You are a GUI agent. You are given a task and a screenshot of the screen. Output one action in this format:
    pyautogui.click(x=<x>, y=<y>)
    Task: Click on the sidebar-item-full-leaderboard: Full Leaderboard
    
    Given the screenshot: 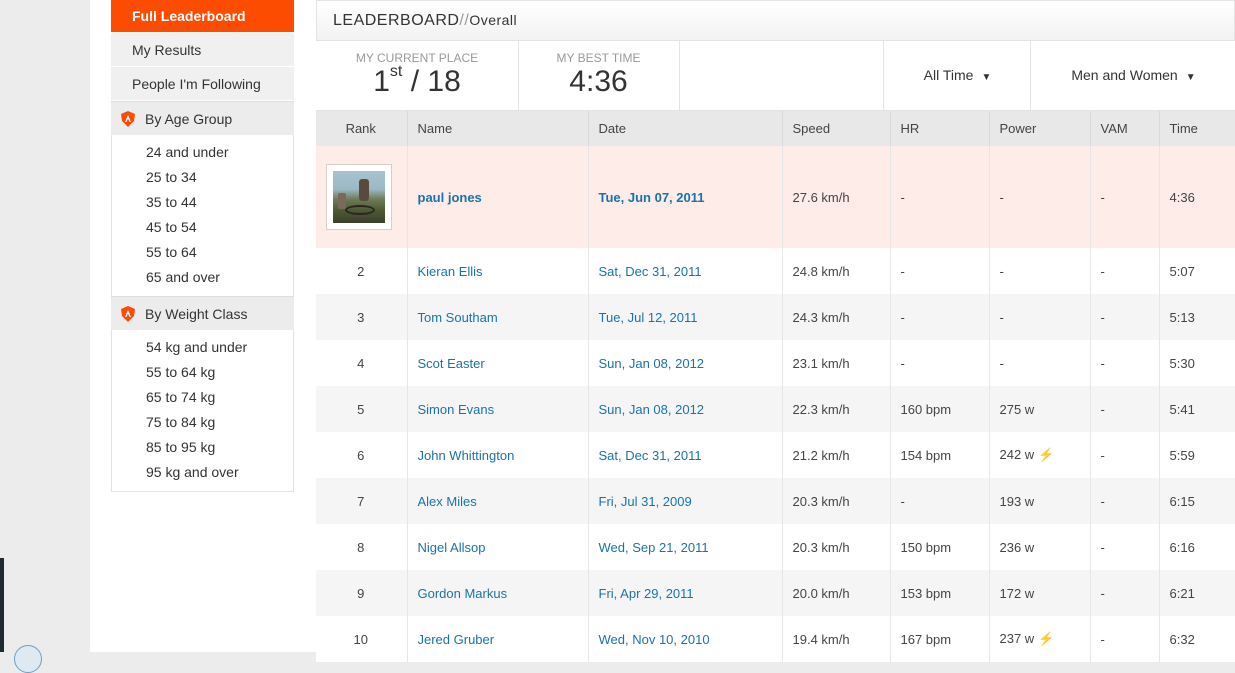 What is the action you would take?
    pyautogui.click(x=202, y=16)
    